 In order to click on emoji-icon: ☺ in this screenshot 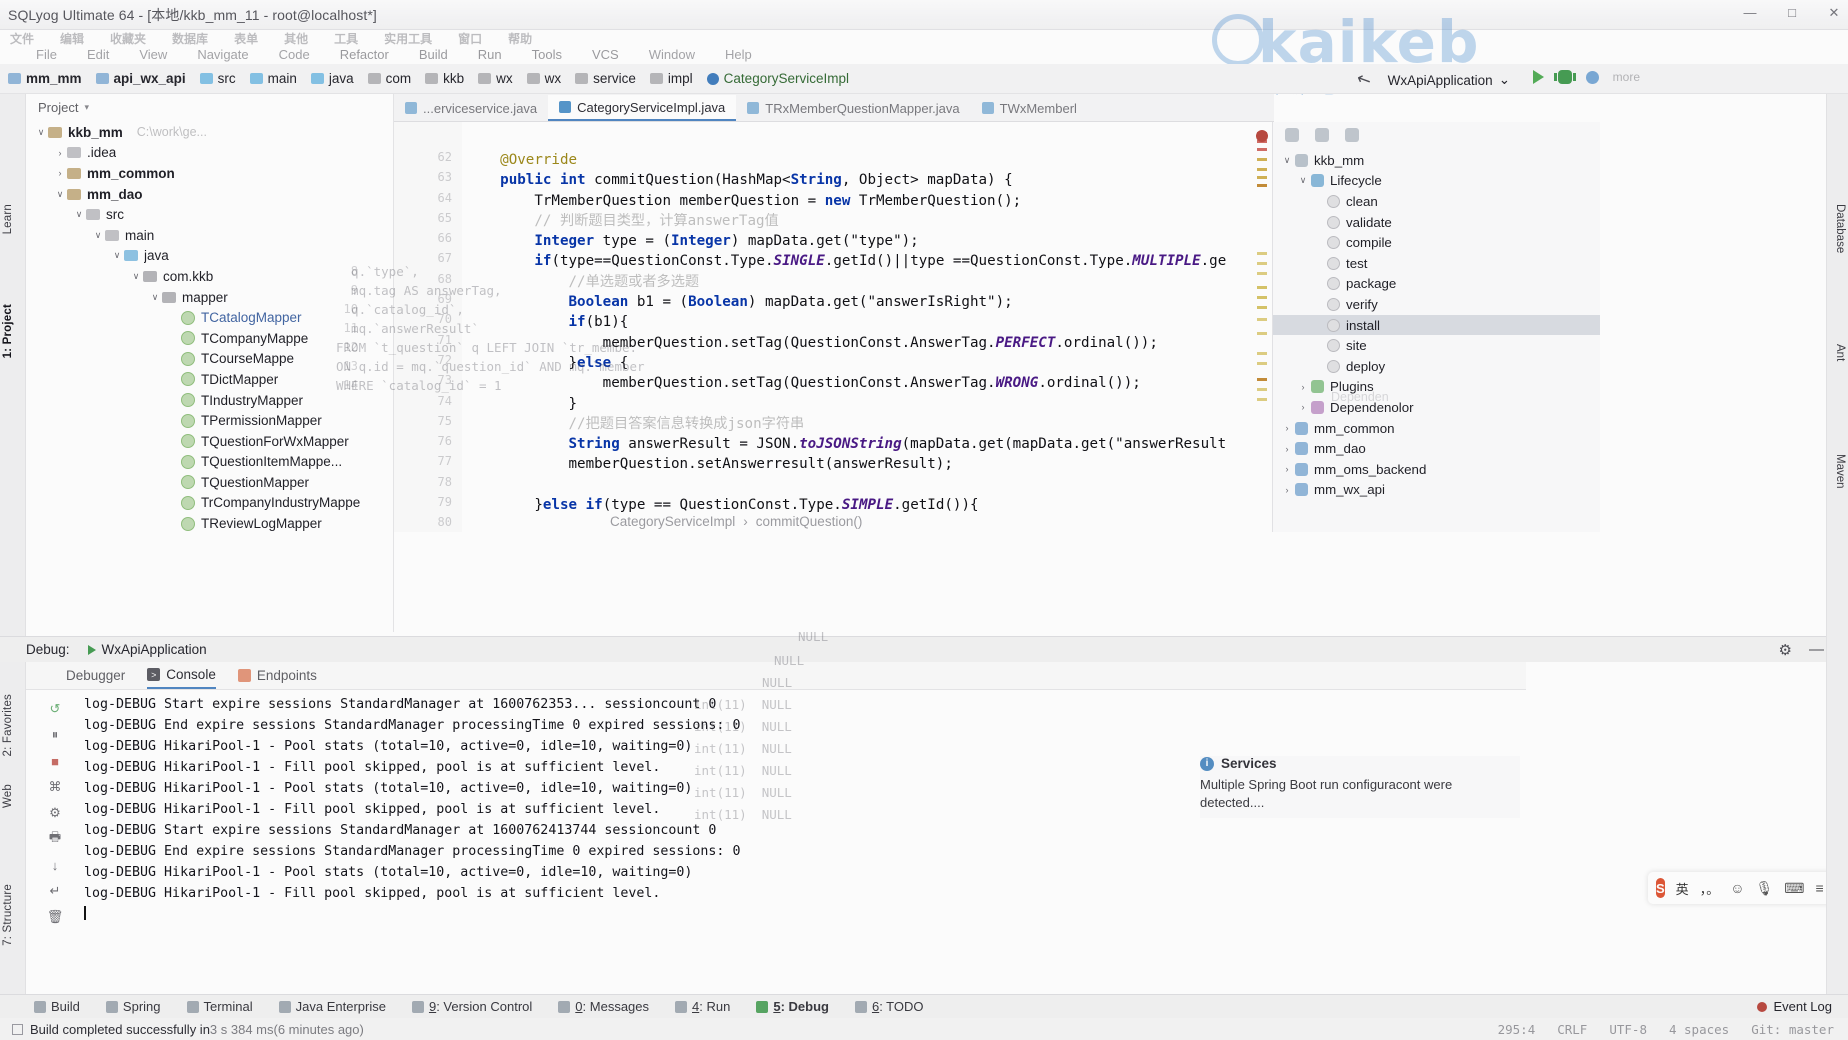, I will do `click(1737, 888)`.